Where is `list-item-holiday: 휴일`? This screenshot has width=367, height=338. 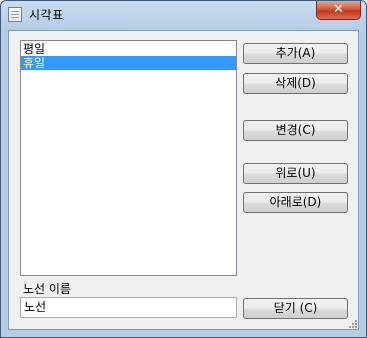
list-item-holiday: 휴일 is located at coordinates (128, 63).